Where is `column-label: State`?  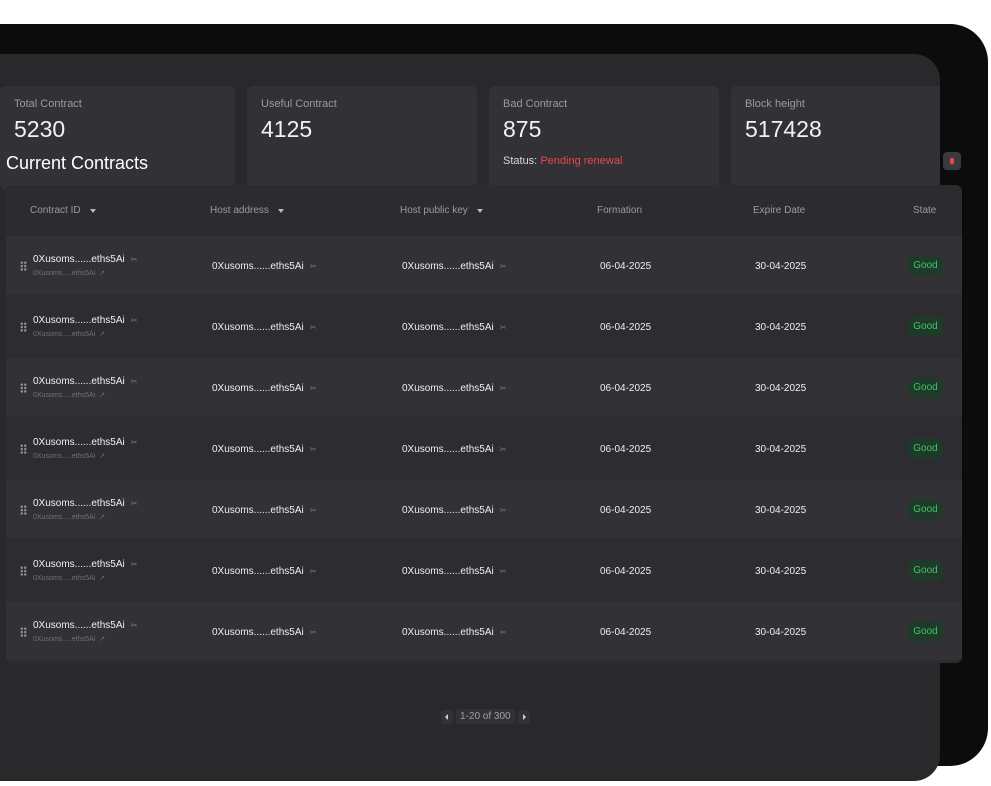 column-label: State is located at coordinates (925, 210).